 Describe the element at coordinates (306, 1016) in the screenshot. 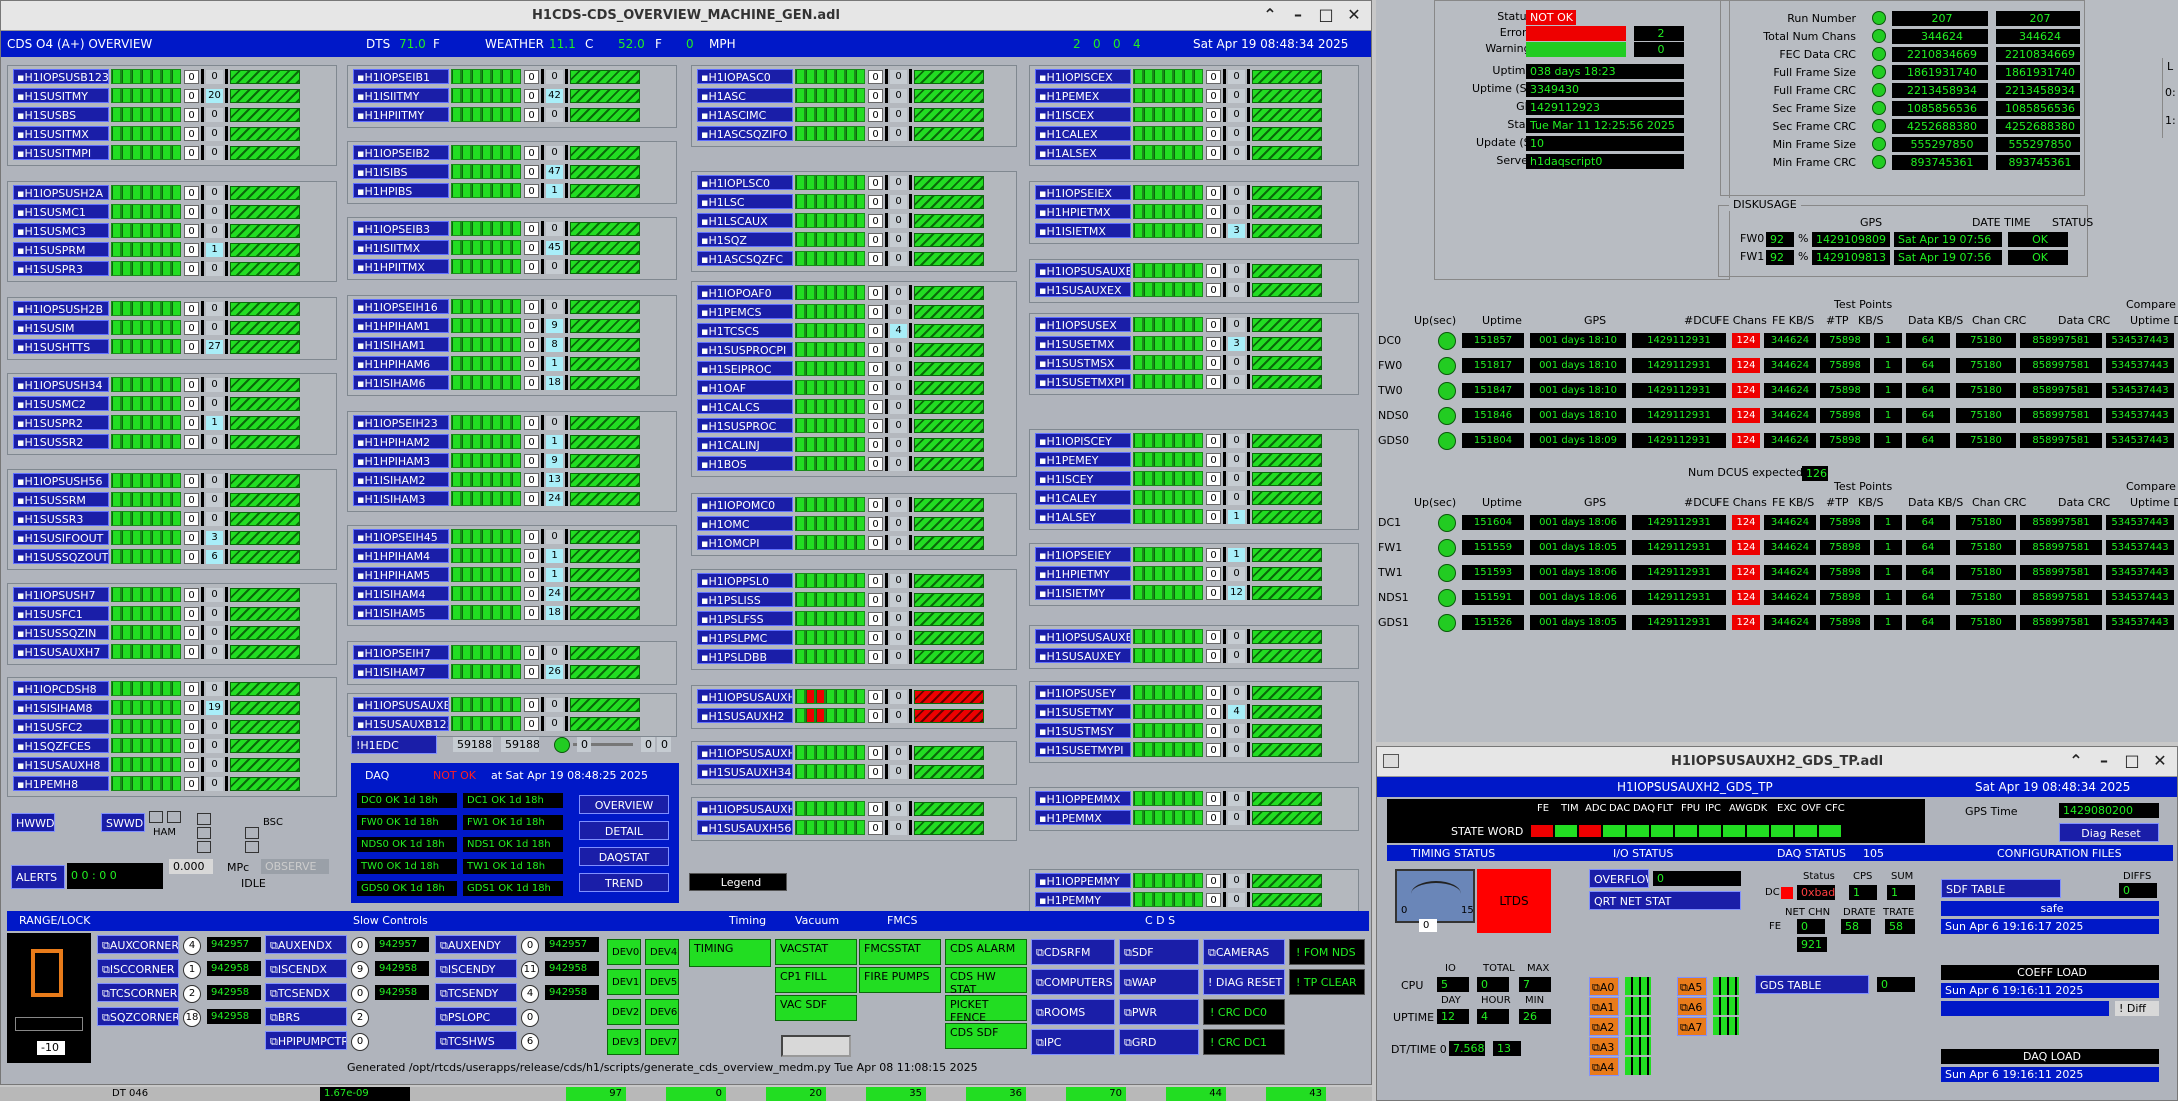

I see `slow-control-button: ⧉BRS` at that location.